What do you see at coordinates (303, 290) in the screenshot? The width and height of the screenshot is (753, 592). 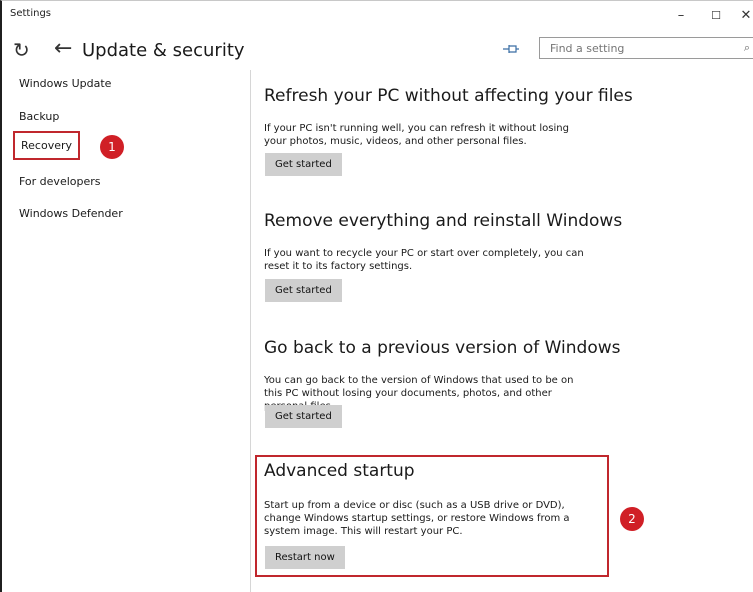 I see `reset-get-started-button: Get started` at bounding box center [303, 290].